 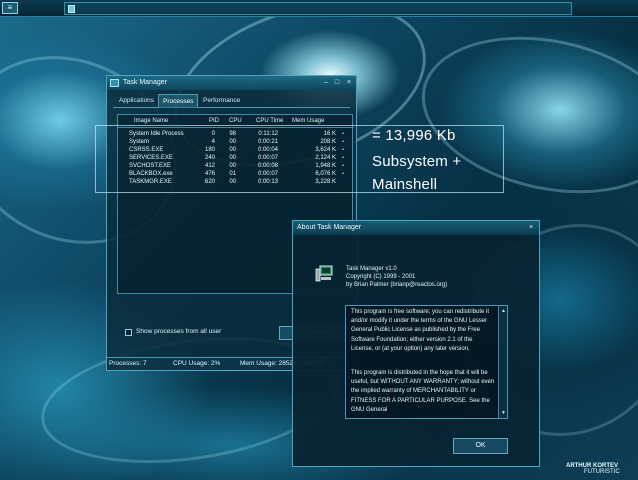 I want to click on column-cpu: CPU, so click(x=235, y=121).